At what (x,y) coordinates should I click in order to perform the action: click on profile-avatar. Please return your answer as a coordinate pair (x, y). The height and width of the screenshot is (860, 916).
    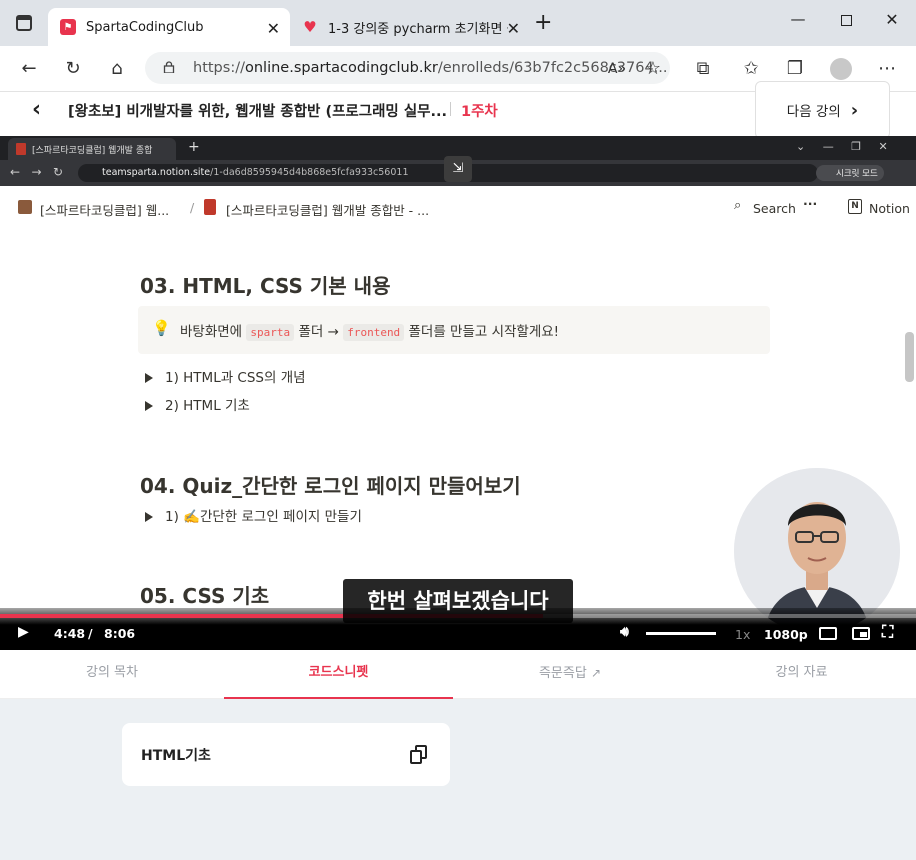
    Looking at the image, I should click on (841, 69).